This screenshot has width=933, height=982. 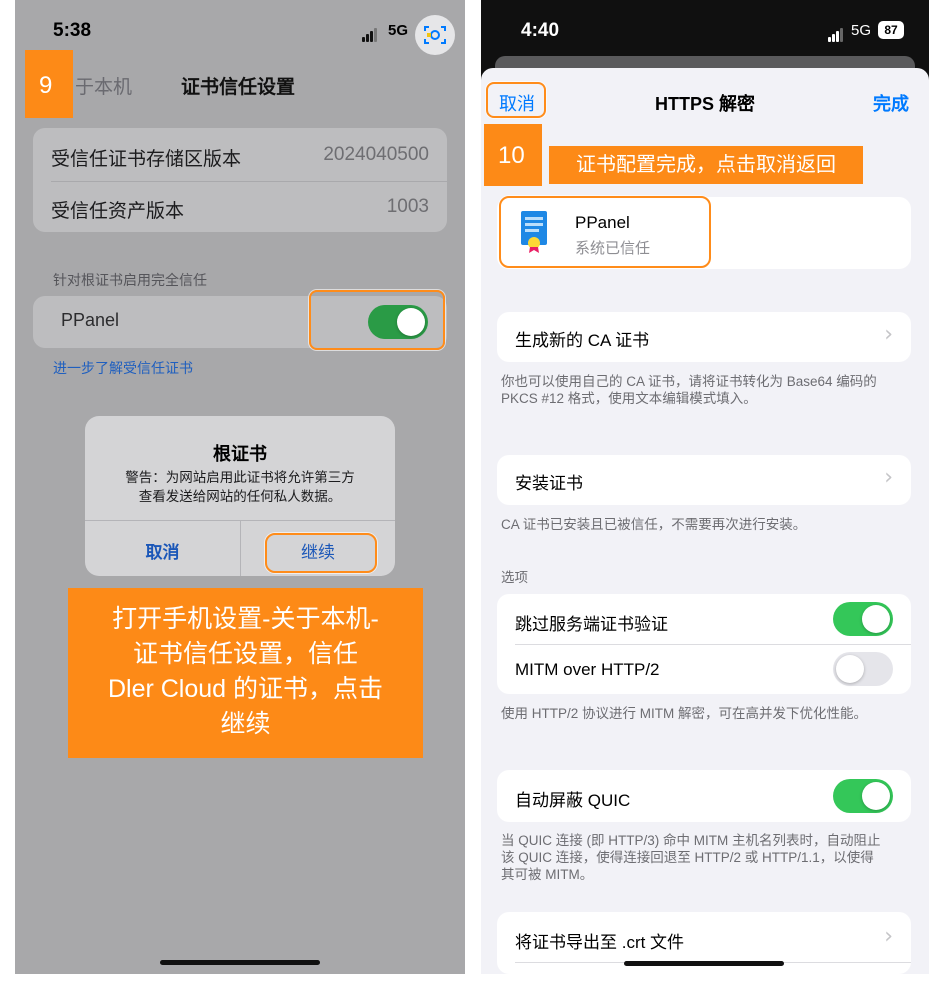 What do you see at coordinates (513, 155) in the screenshot?
I see `step-badge: 10` at bounding box center [513, 155].